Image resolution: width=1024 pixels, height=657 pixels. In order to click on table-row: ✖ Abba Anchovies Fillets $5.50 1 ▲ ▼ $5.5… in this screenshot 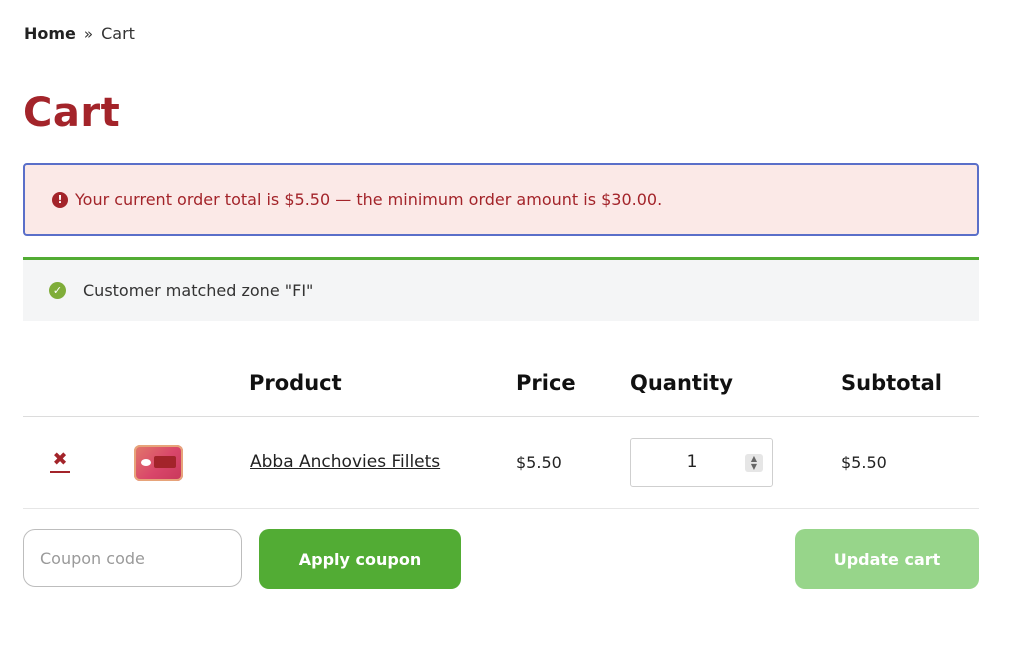, I will do `click(501, 463)`.